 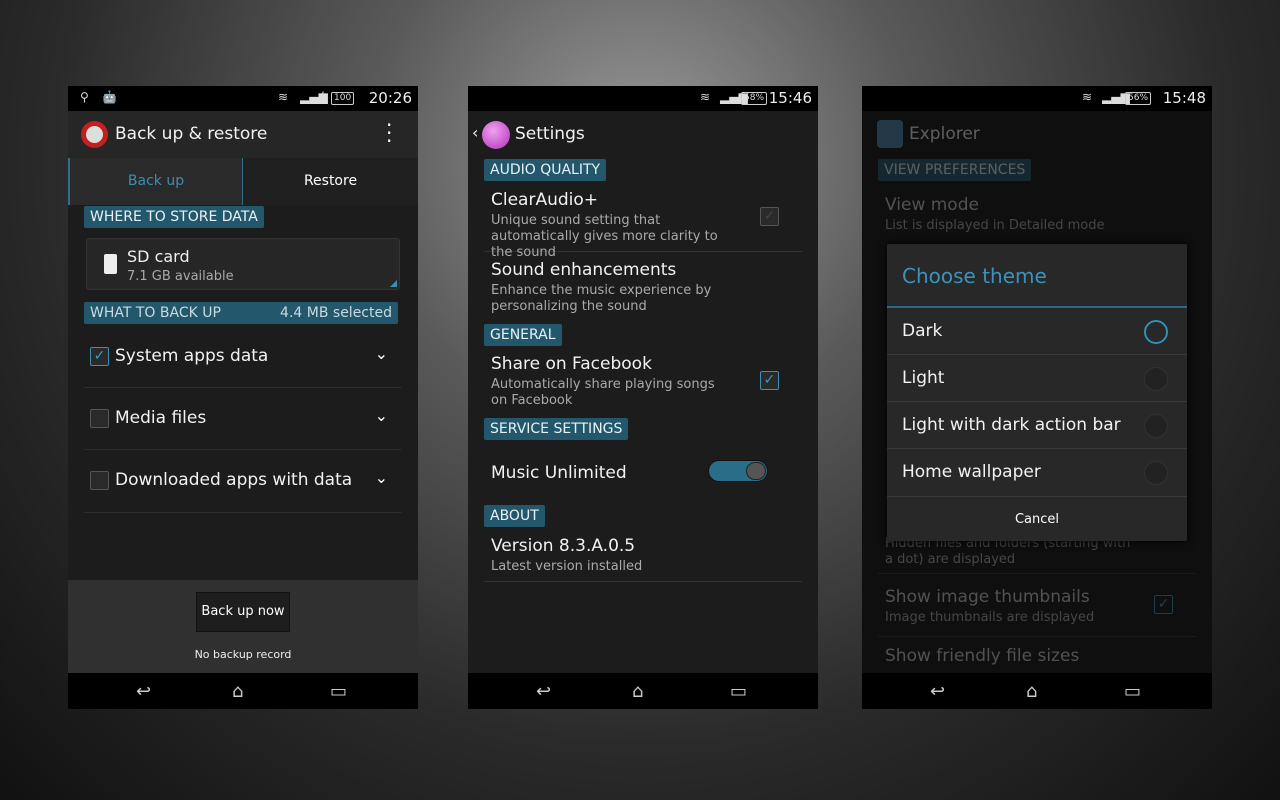 I want to click on clock: 15:48, so click(x=1184, y=98).